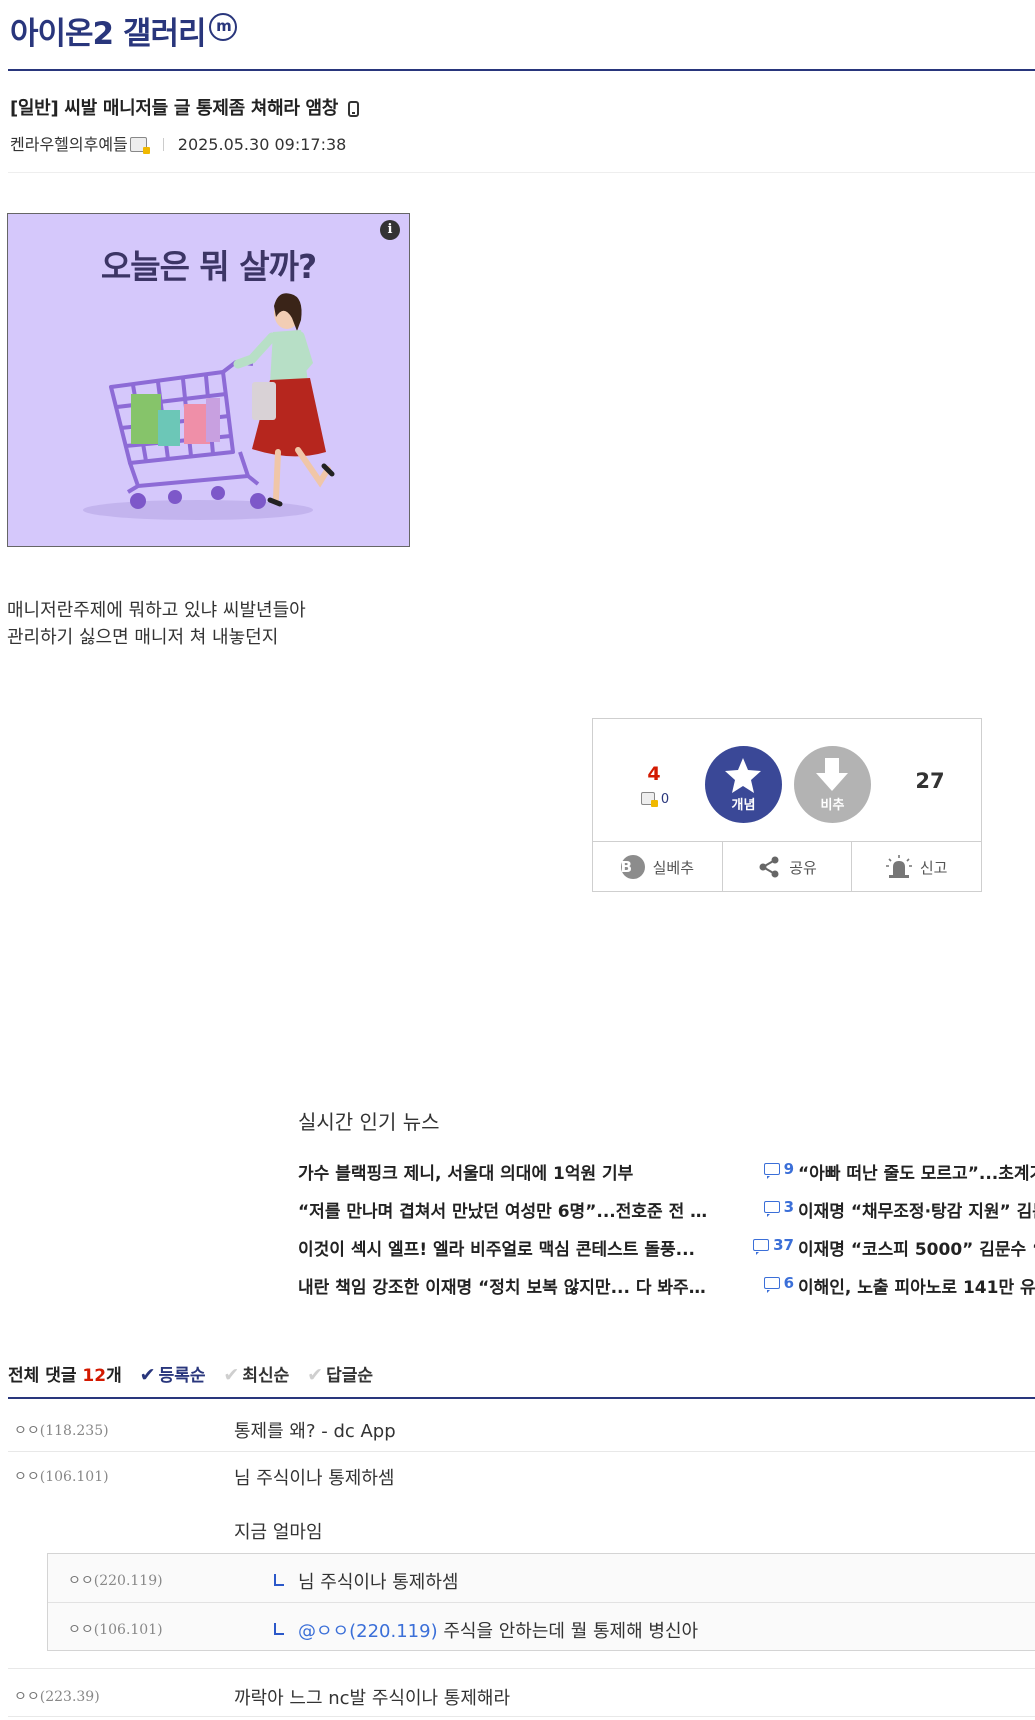  I want to click on news-comment-count: 9, so click(764, 1169).